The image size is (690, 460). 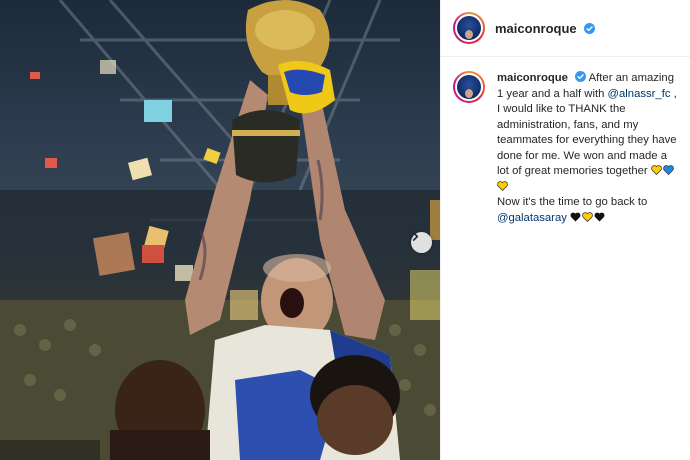 What do you see at coordinates (639, 94) in the screenshot?
I see `mention-alnassr: @alnassr_fc` at bounding box center [639, 94].